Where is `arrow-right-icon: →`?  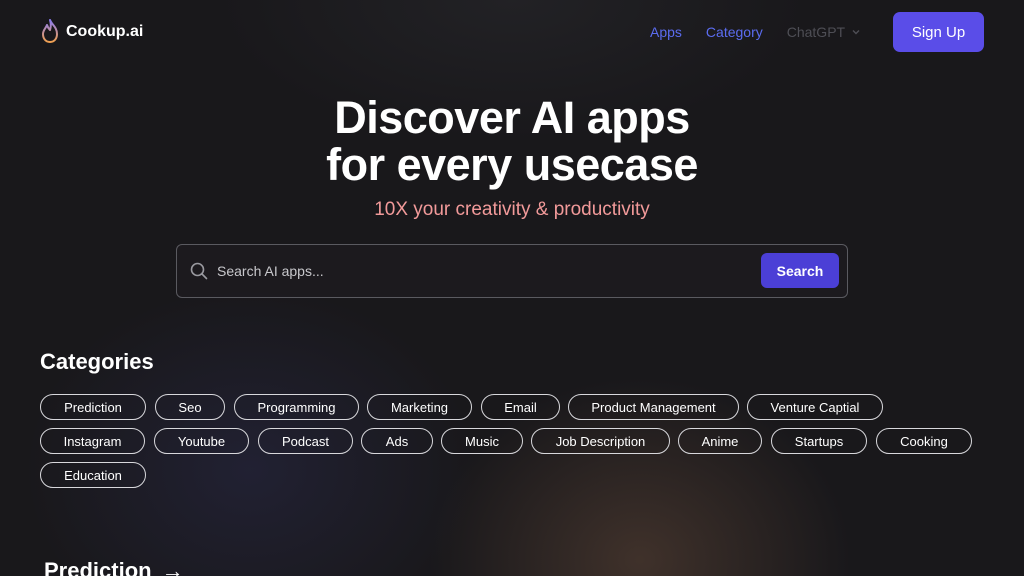 arrow-right-icon: → is located at coordinates (172, 567).